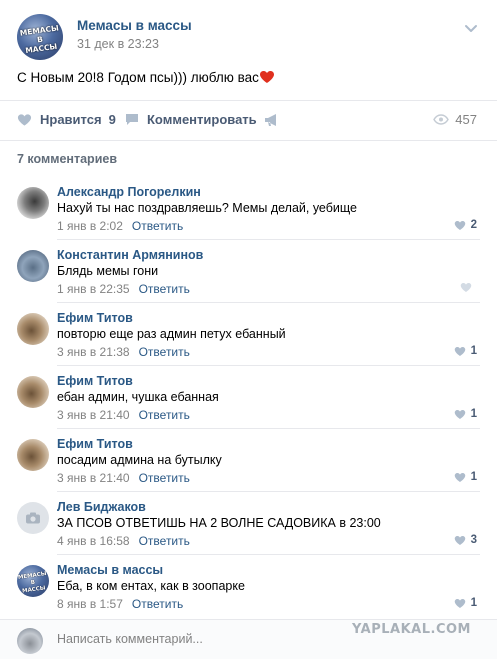  Describe the element at coordinates (465, 225) in the screenshot. I see `comment-like-button: 2` at that location.